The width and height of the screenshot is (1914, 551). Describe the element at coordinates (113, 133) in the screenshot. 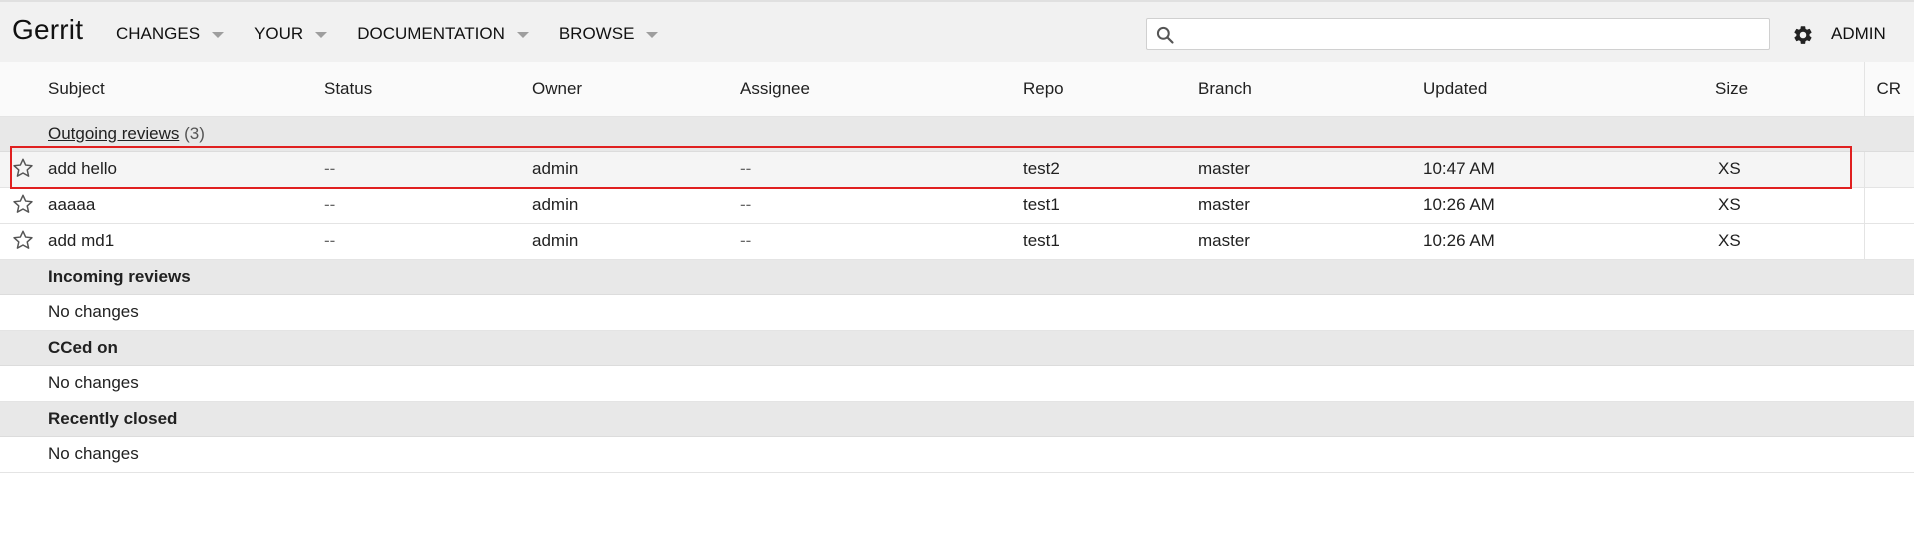

I see `outgoing-reviews-link: Outgoing reviews` at that location.